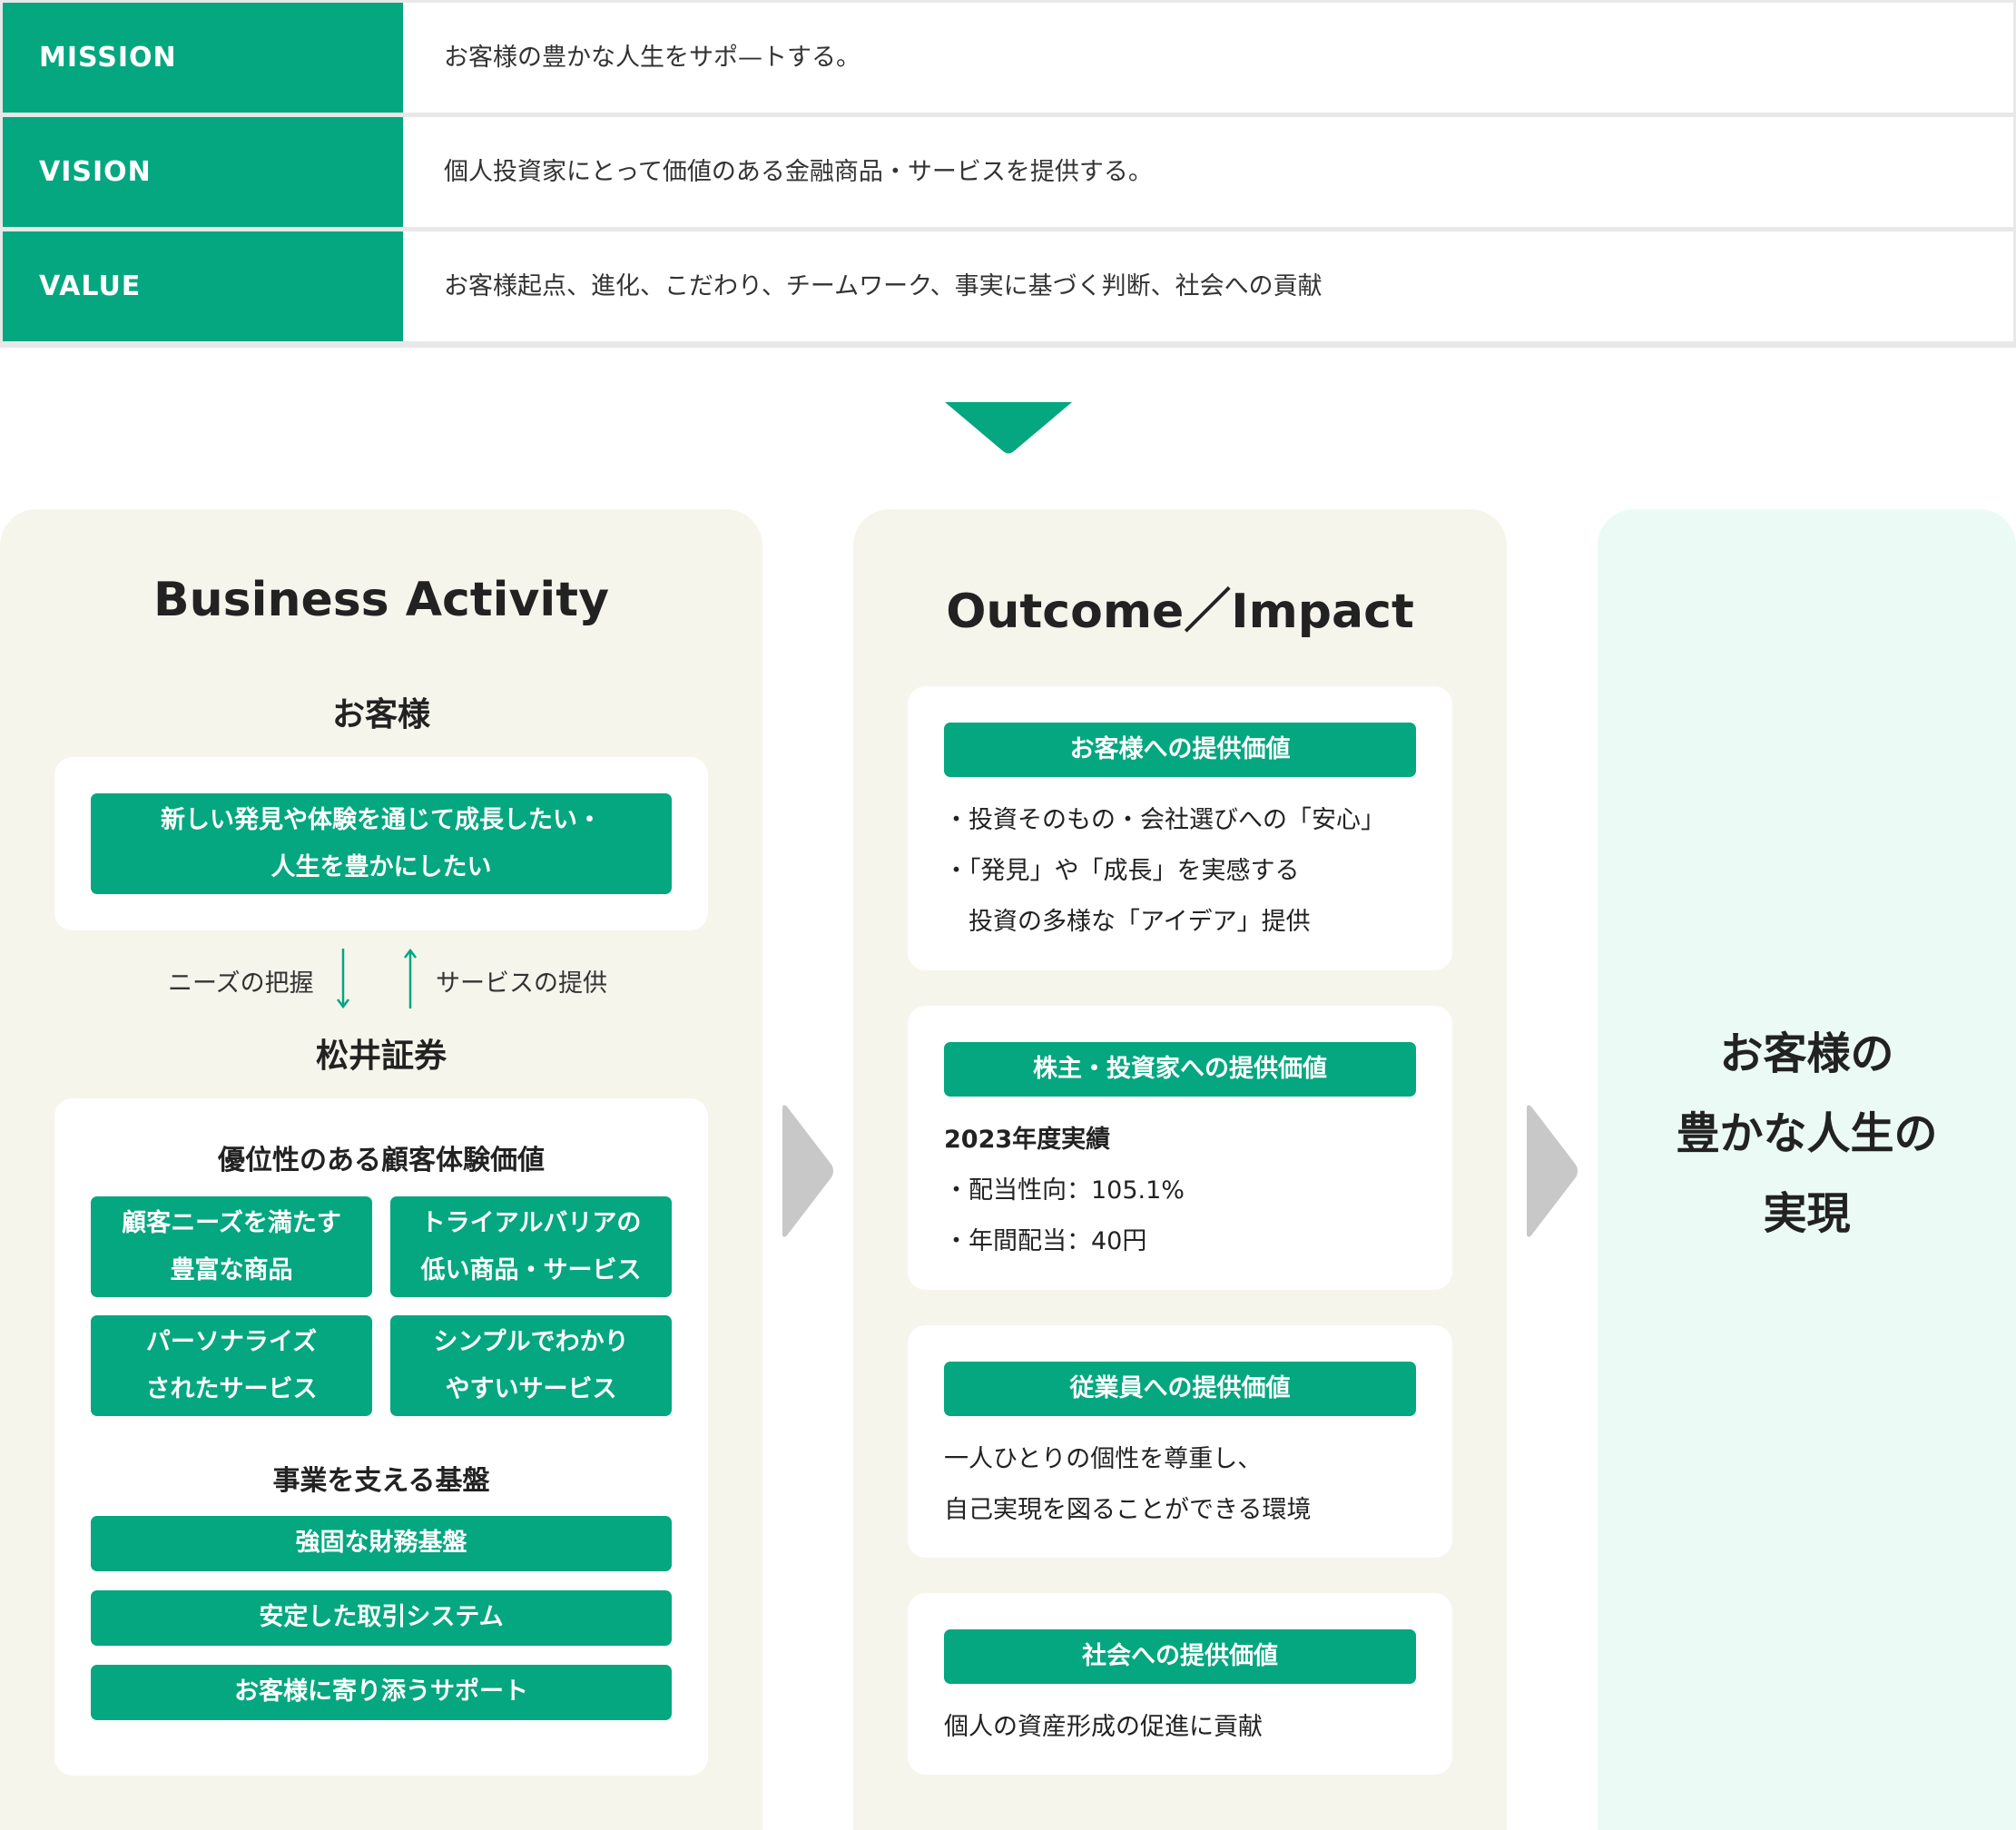 The width and height of the screenshot is (2016, 1830). What do you see at coordinates (1180, 750) in the screenshot?
I see `customer-value-heading: お客様への提供価値` at bounding box center [1180, 750].